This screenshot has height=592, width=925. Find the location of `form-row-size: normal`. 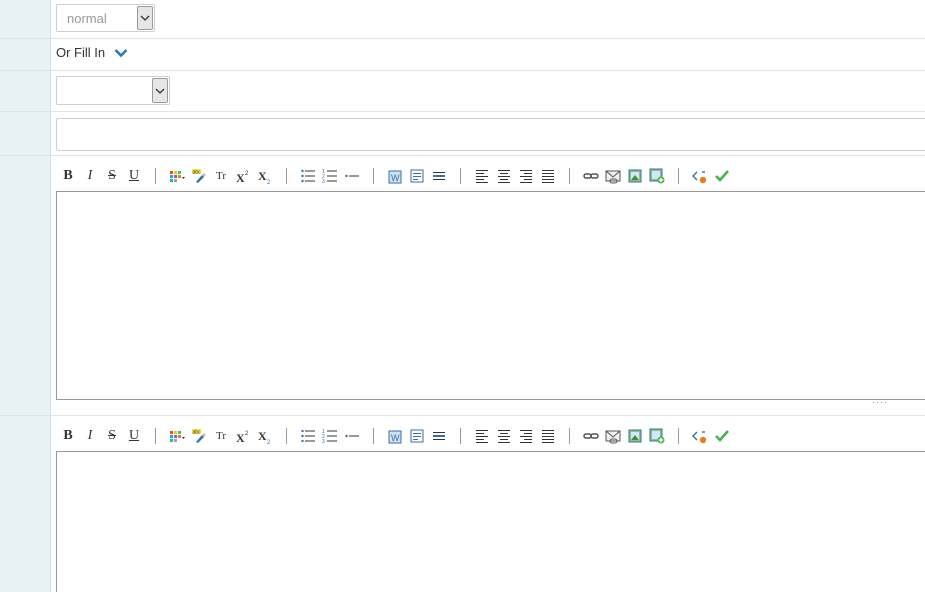

form-row-size: normal is located at coordinates (462, 19).